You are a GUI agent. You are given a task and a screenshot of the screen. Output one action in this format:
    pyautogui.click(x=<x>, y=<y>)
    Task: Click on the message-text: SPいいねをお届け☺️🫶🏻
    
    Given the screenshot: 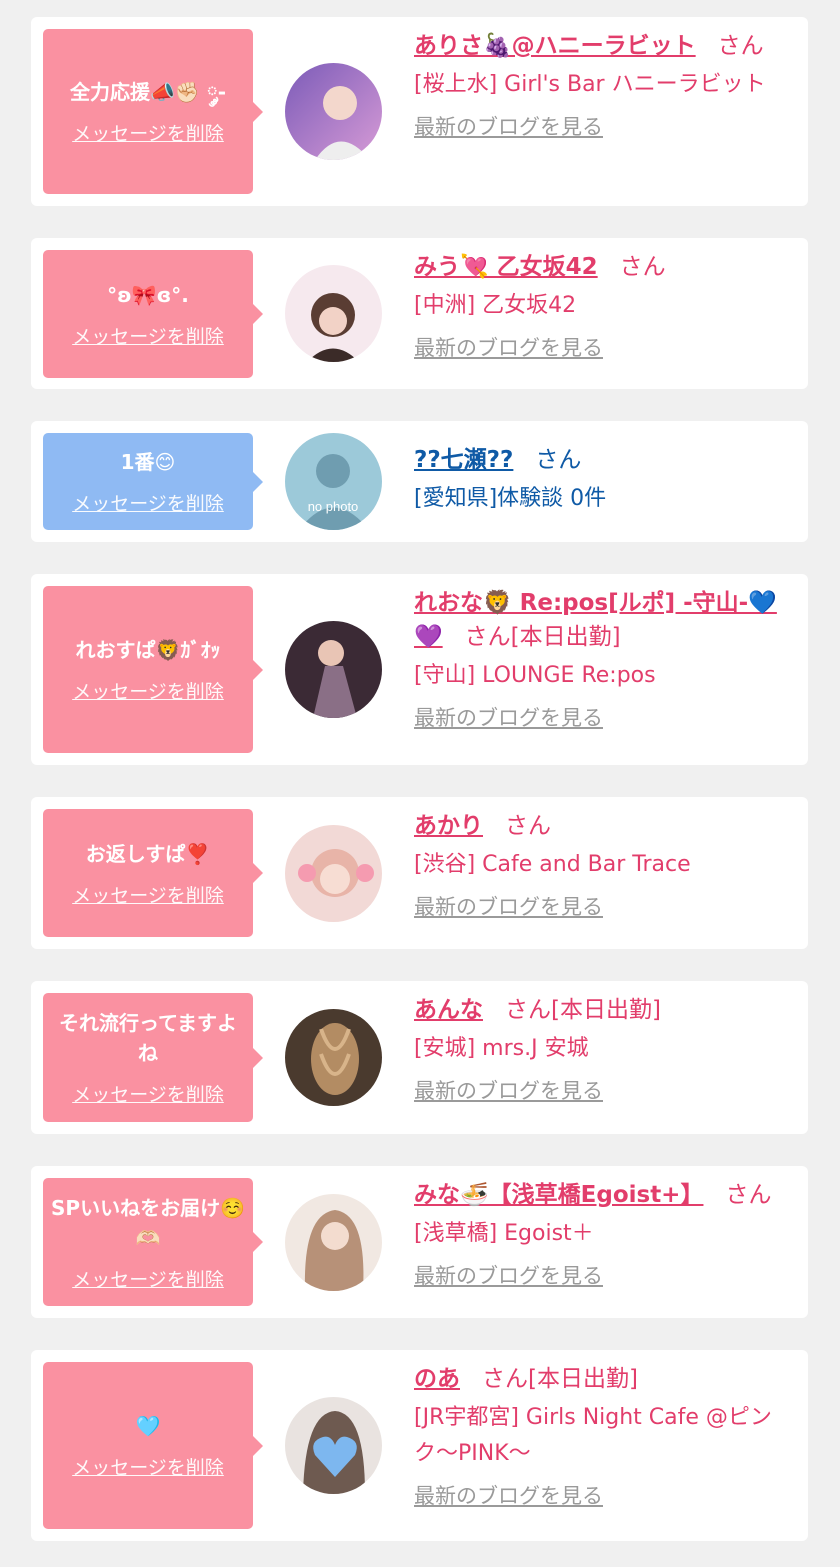 What is the action you would take?
    pyautogui.click(x=148, y=1222)
    